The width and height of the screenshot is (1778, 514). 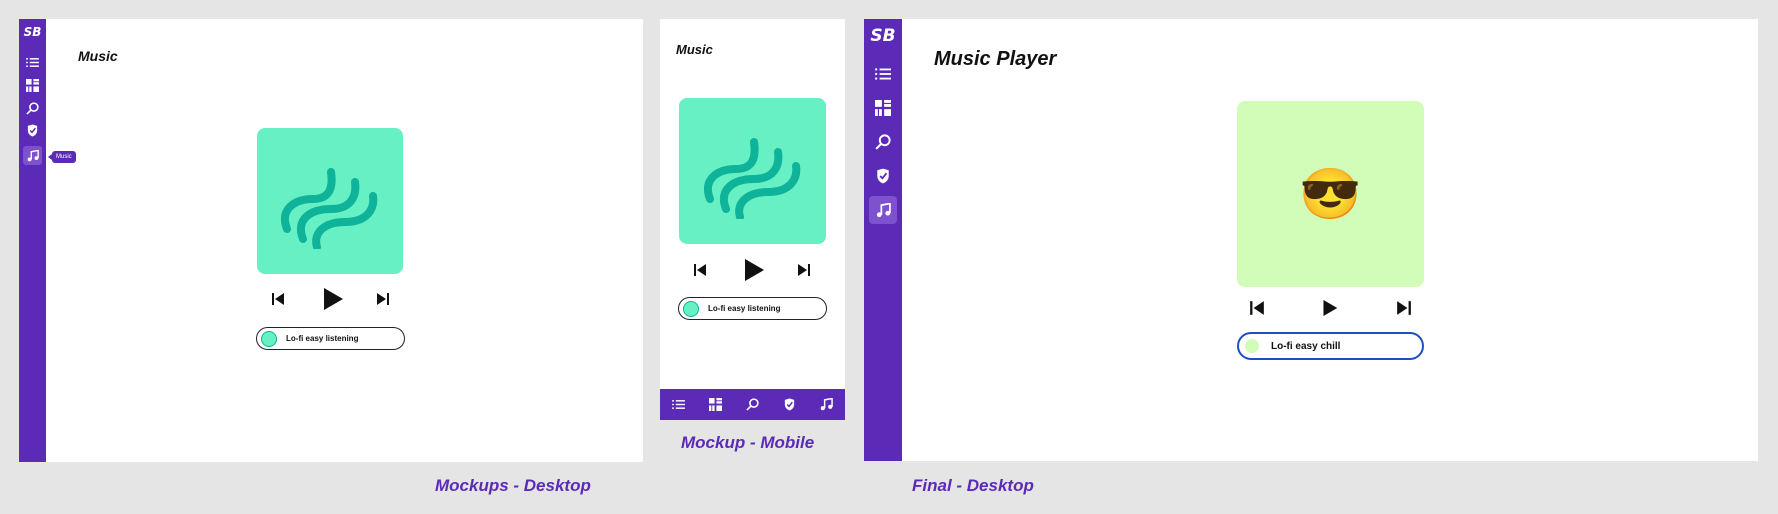 I want to click on bottom-nav, so click(x=752, y=404).